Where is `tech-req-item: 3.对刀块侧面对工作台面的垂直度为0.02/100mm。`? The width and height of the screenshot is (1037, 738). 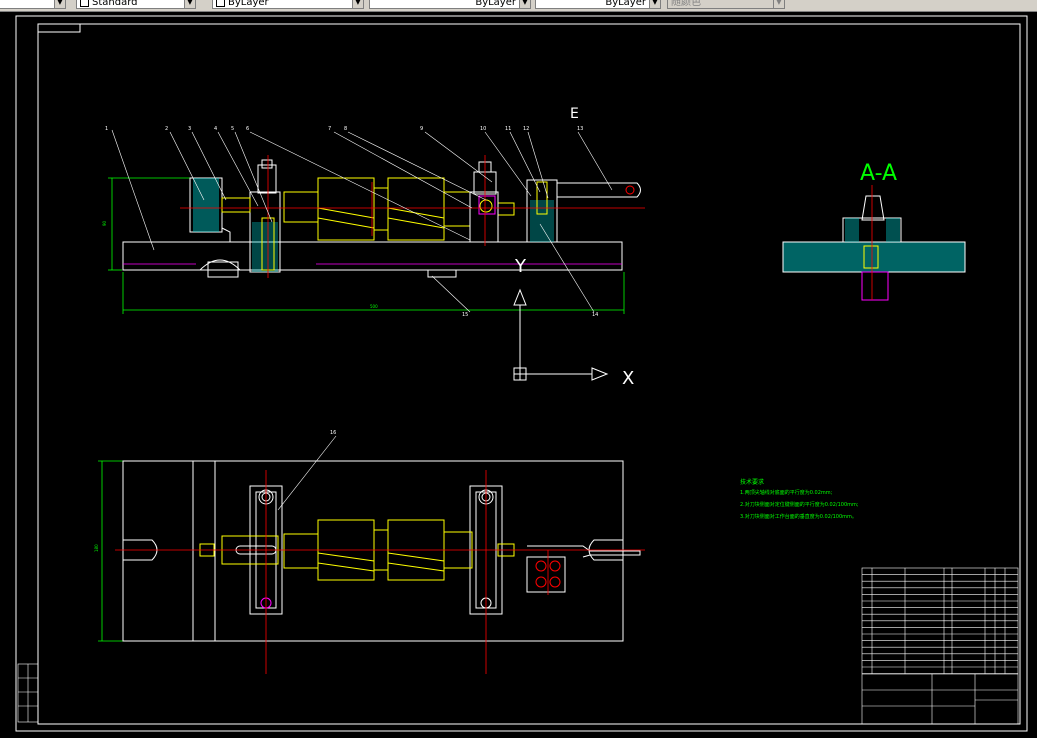 tech-req-item: 3.对刀块侧面对工作台面的垂直度为0.02/100mm。 is located at coordinates (798, 516).